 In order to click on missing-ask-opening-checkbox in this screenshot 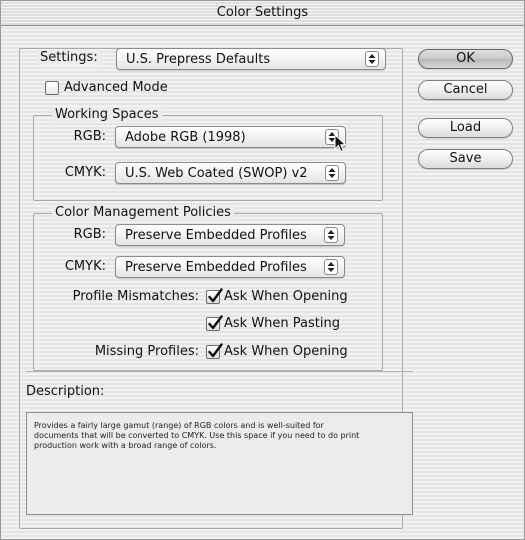, I will do `click(214, 351)`.